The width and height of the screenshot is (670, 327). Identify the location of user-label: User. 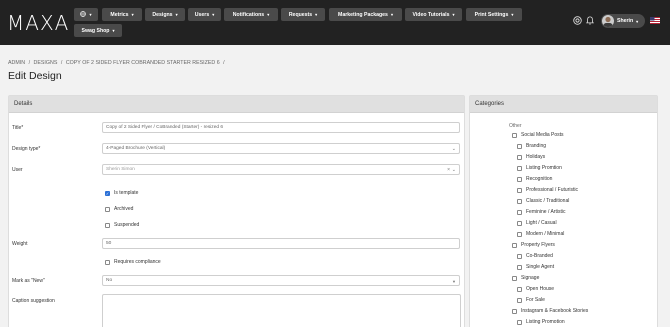
(17, 170).